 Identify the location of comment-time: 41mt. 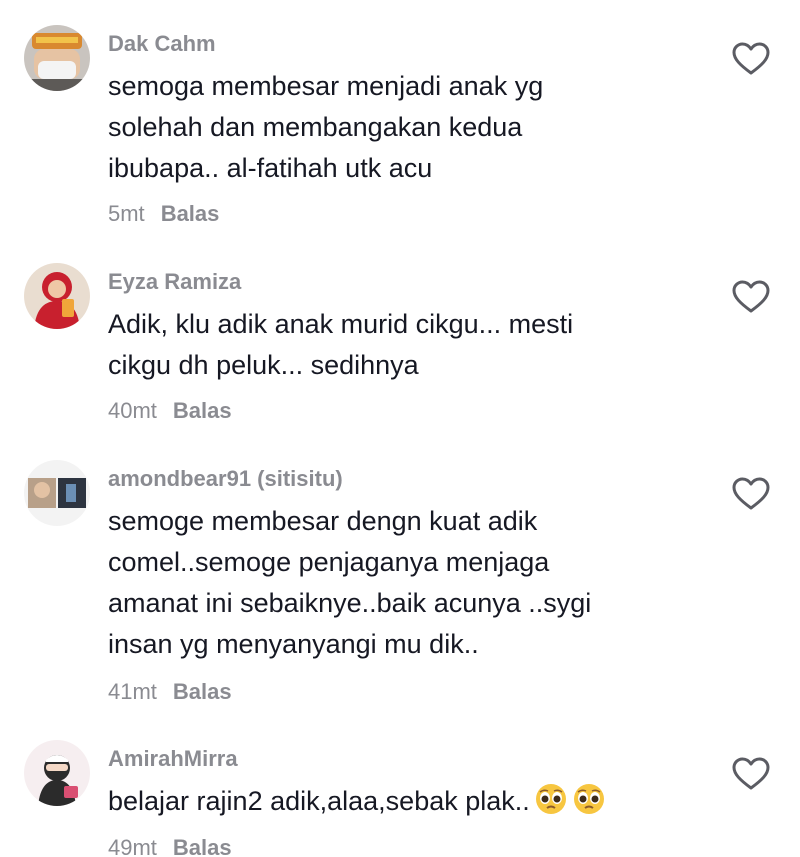
(132, 691).